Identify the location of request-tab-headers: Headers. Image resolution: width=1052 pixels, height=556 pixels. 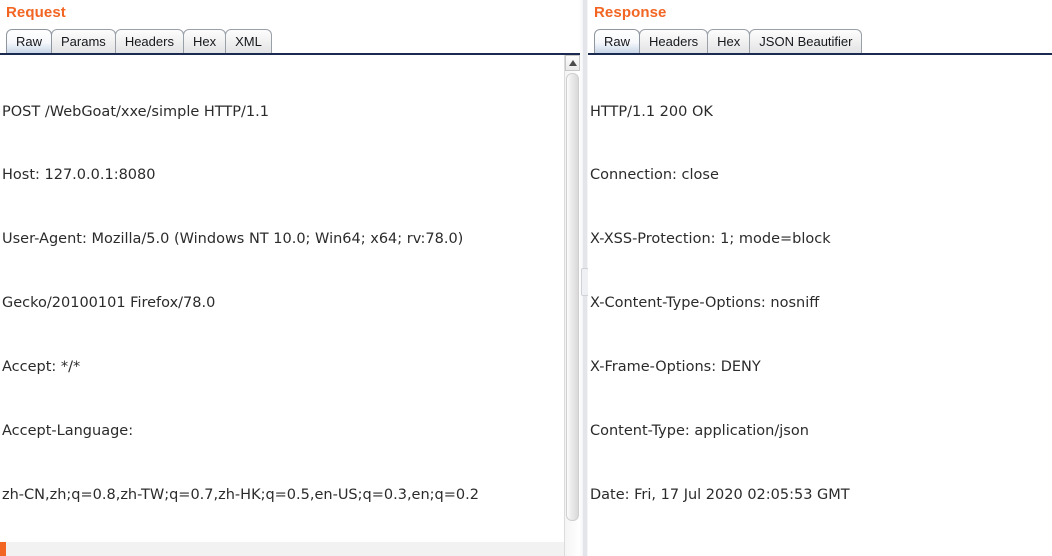
(149, 41).